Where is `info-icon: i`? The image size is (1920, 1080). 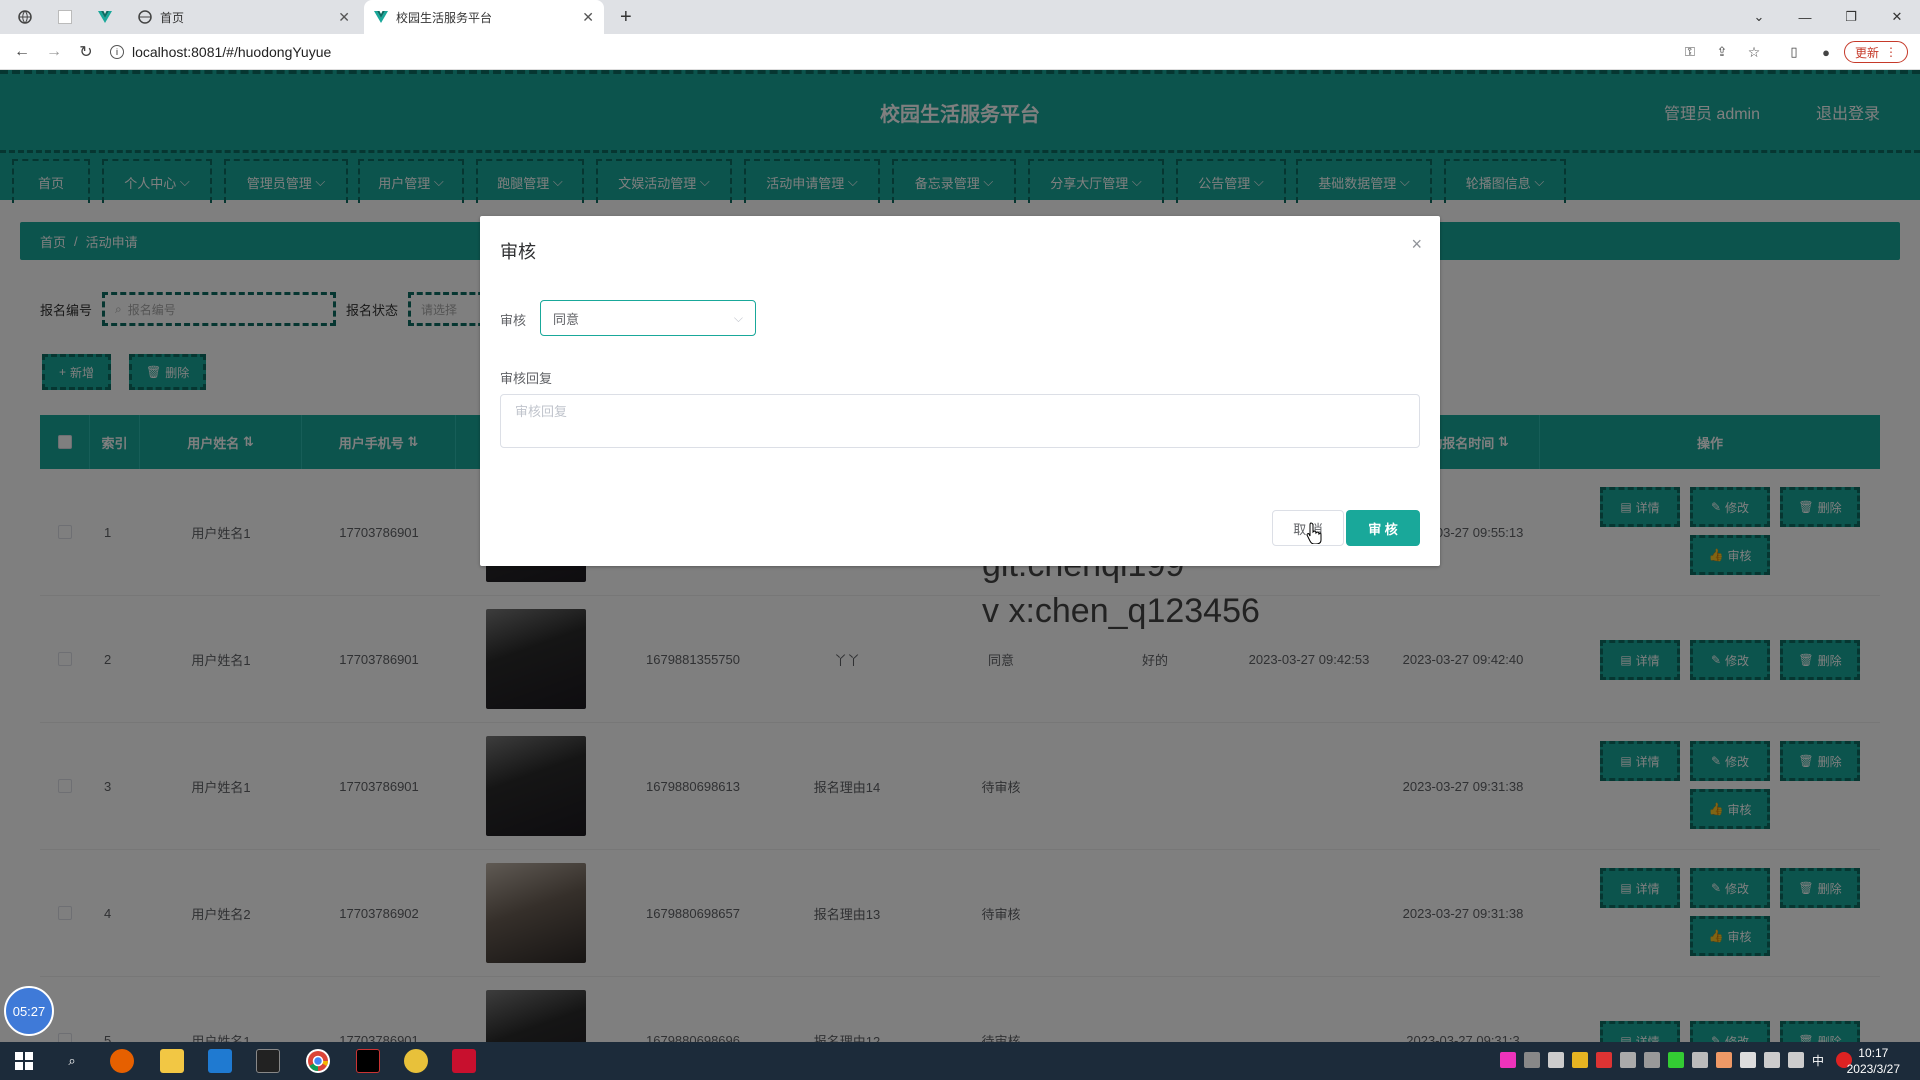 info-icon: i is located at coordinates (117, 52).